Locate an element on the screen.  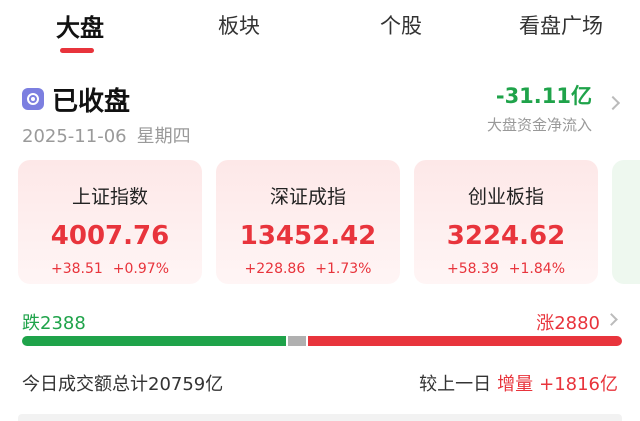
decliners-count: 跌2388 is located at coordinates (54, 322).